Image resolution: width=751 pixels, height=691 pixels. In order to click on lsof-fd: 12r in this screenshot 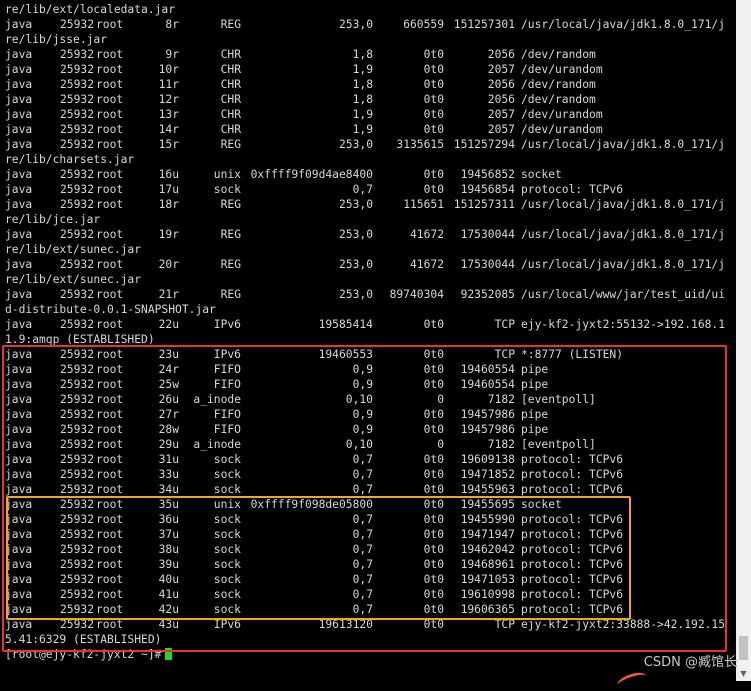, I will do `click(168, 99)`.